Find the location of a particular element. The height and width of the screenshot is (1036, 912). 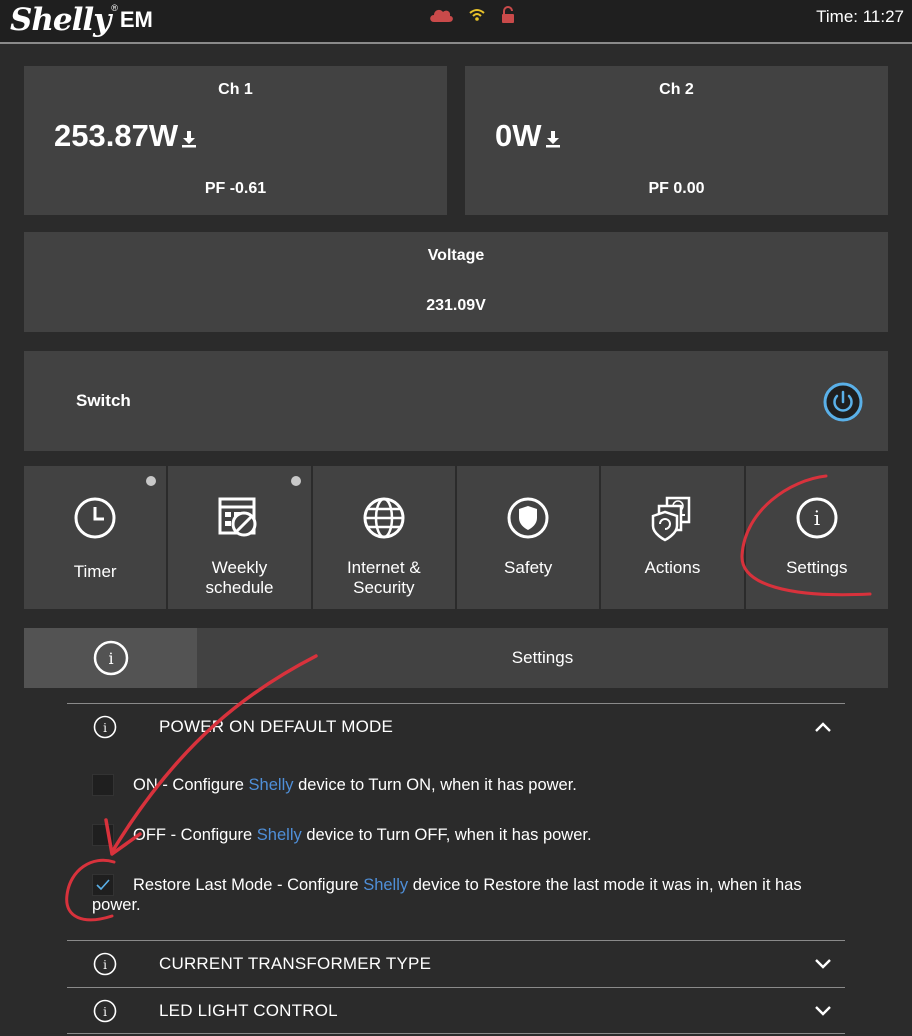

option-text-prefix: OFF - Configure is located at coordinates (195, 835).